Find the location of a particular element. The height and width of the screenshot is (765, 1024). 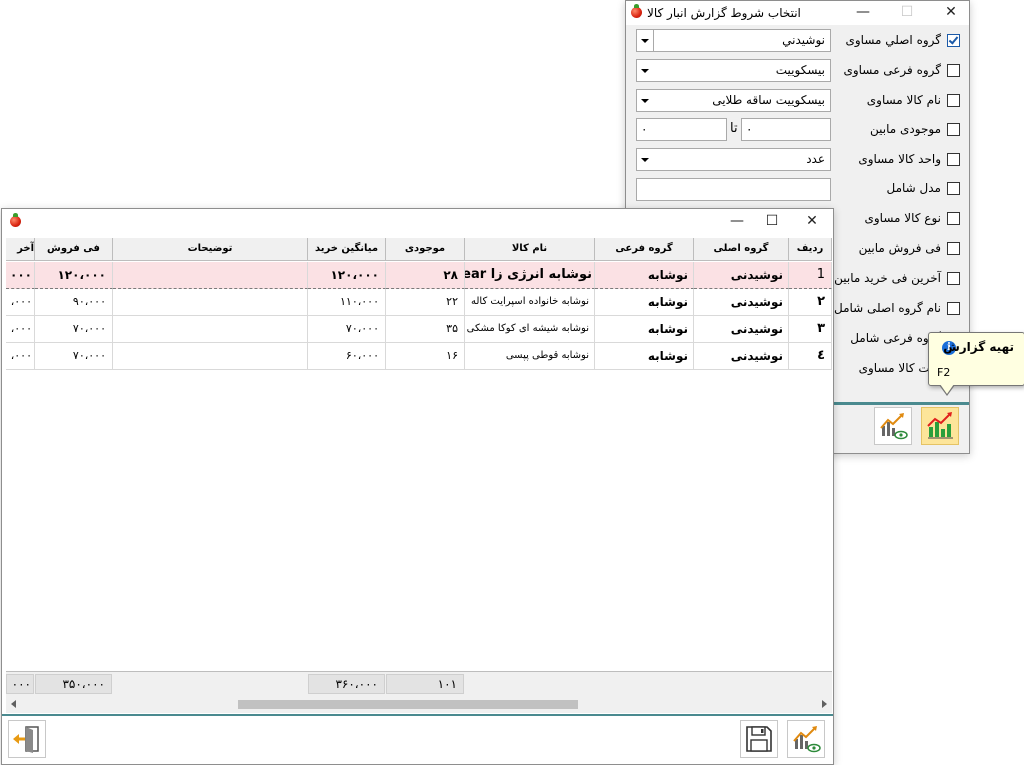

scroll-right-icon is located at coordinates (823, 704).